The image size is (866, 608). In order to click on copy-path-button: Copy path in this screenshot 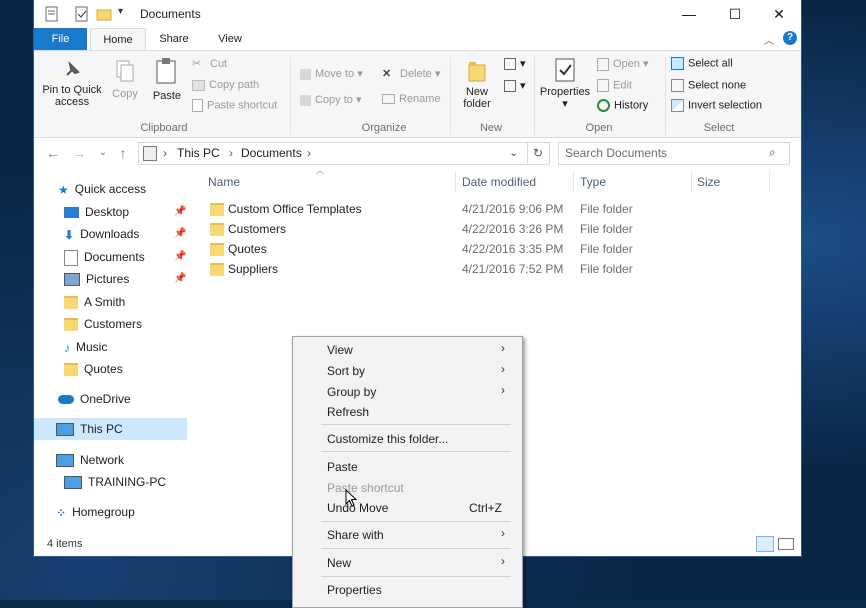, I will do `click(225, 85)`.